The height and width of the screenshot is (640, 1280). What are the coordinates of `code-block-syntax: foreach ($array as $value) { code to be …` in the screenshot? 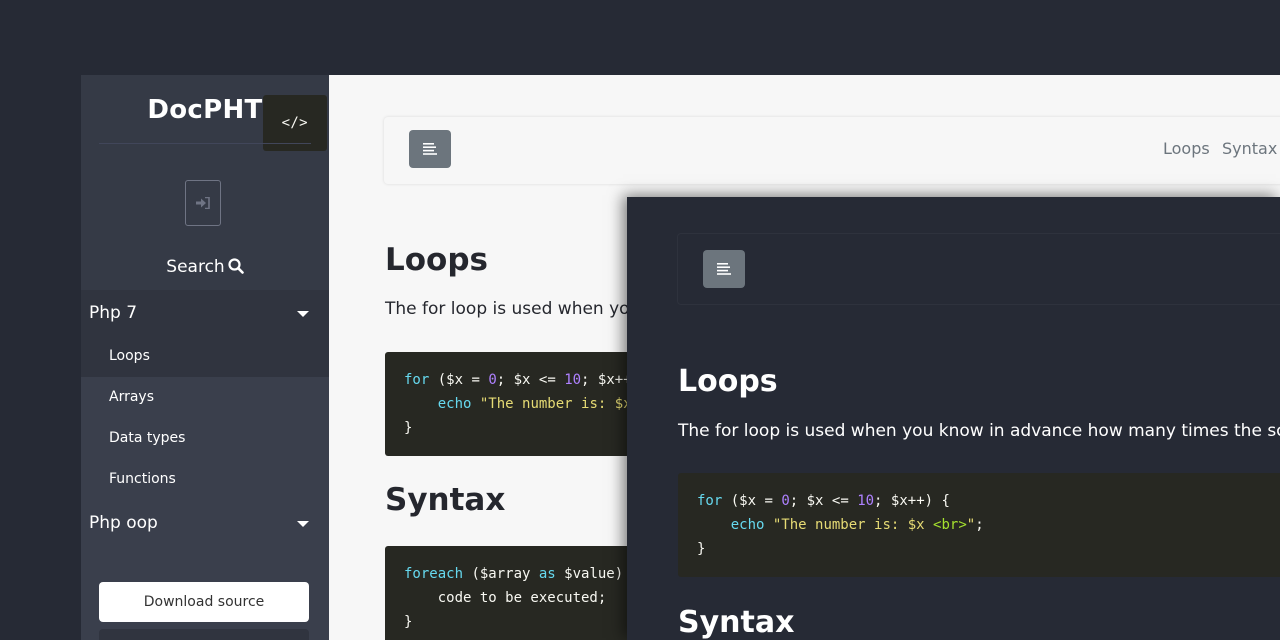 It's located at (515, 593).